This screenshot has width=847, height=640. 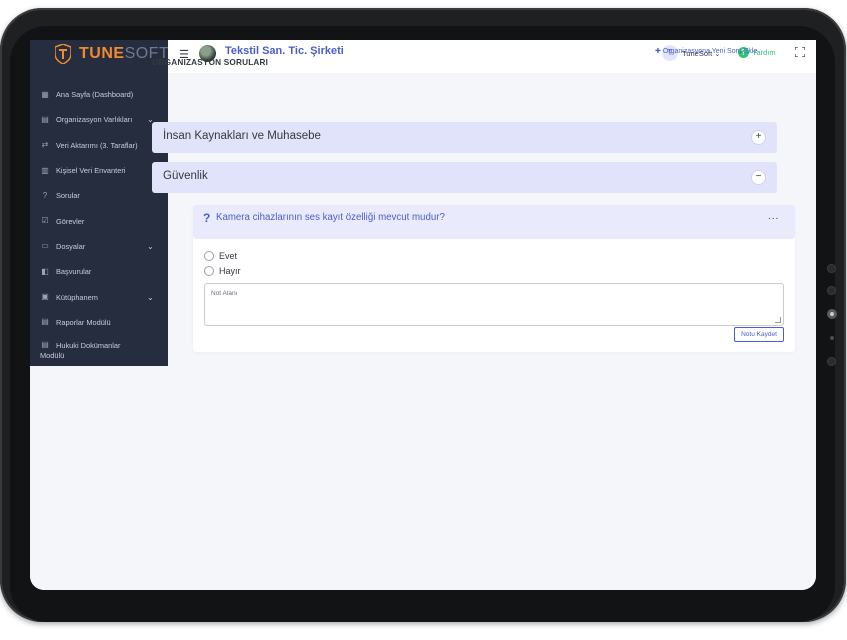 What do you see at coordinates (99, 271) in the screenshot?
I see `sidebar-item-applications: ◧ Başvurular` at bounding box center [99, 271].